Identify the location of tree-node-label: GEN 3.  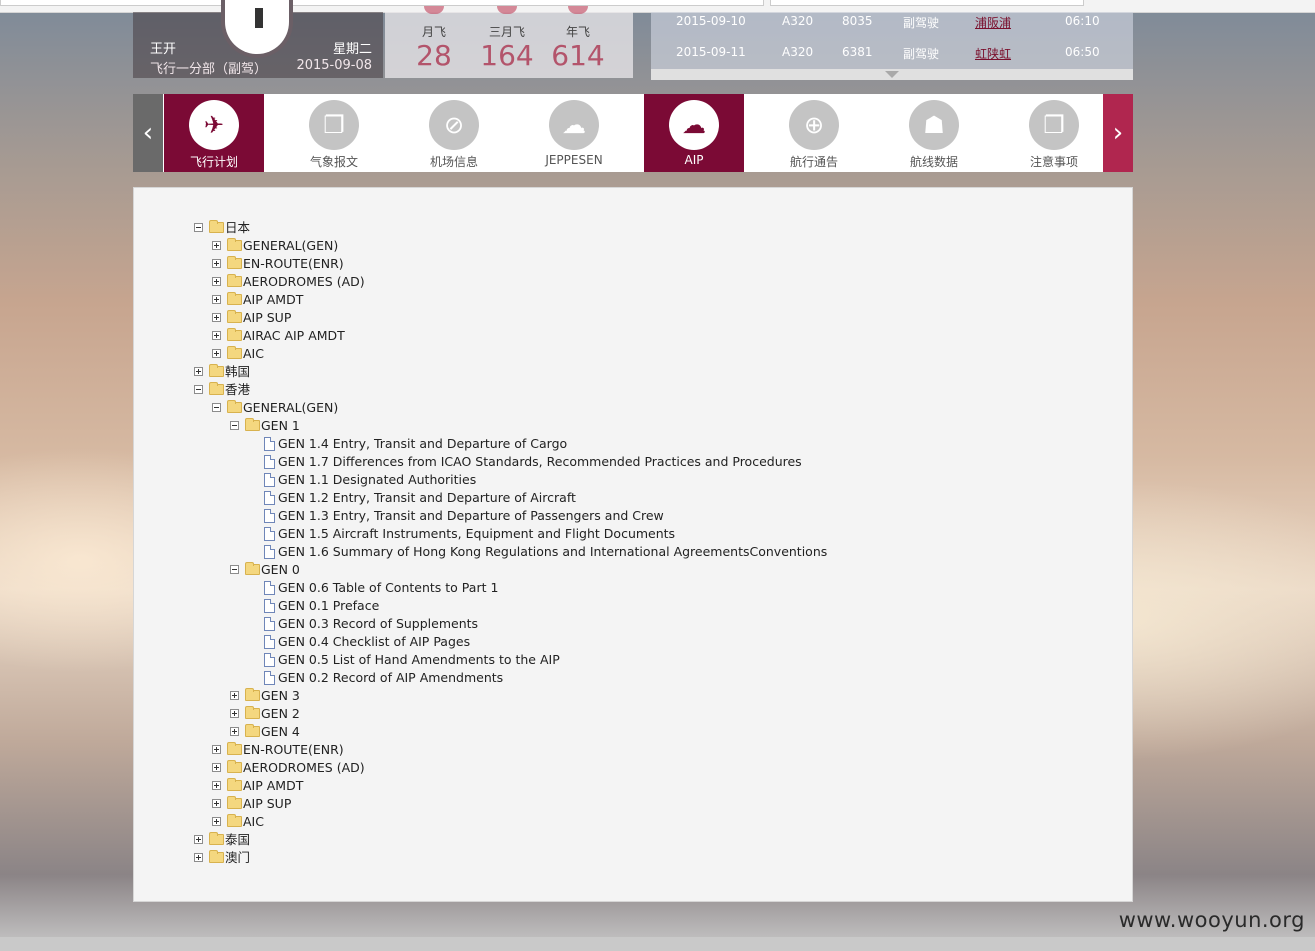
(280, 696).